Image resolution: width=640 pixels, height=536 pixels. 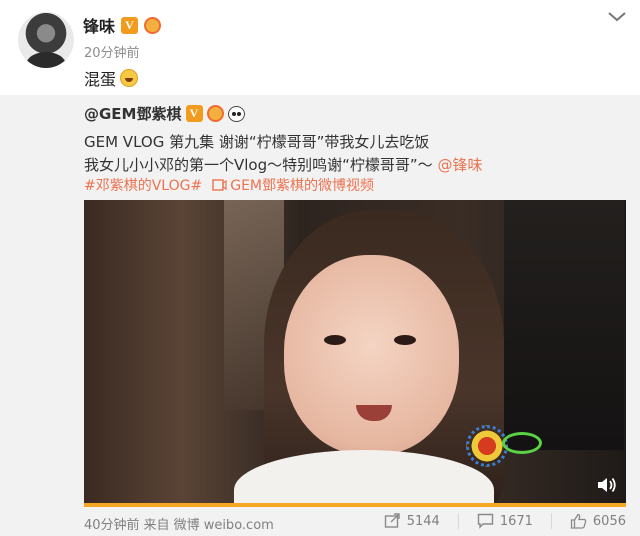 I want to click on original-text-line-1: GEM VLOG 第九集 谢谢“柠檬哥哥”带我女儿去吃饭, so click(x=257, y=142).